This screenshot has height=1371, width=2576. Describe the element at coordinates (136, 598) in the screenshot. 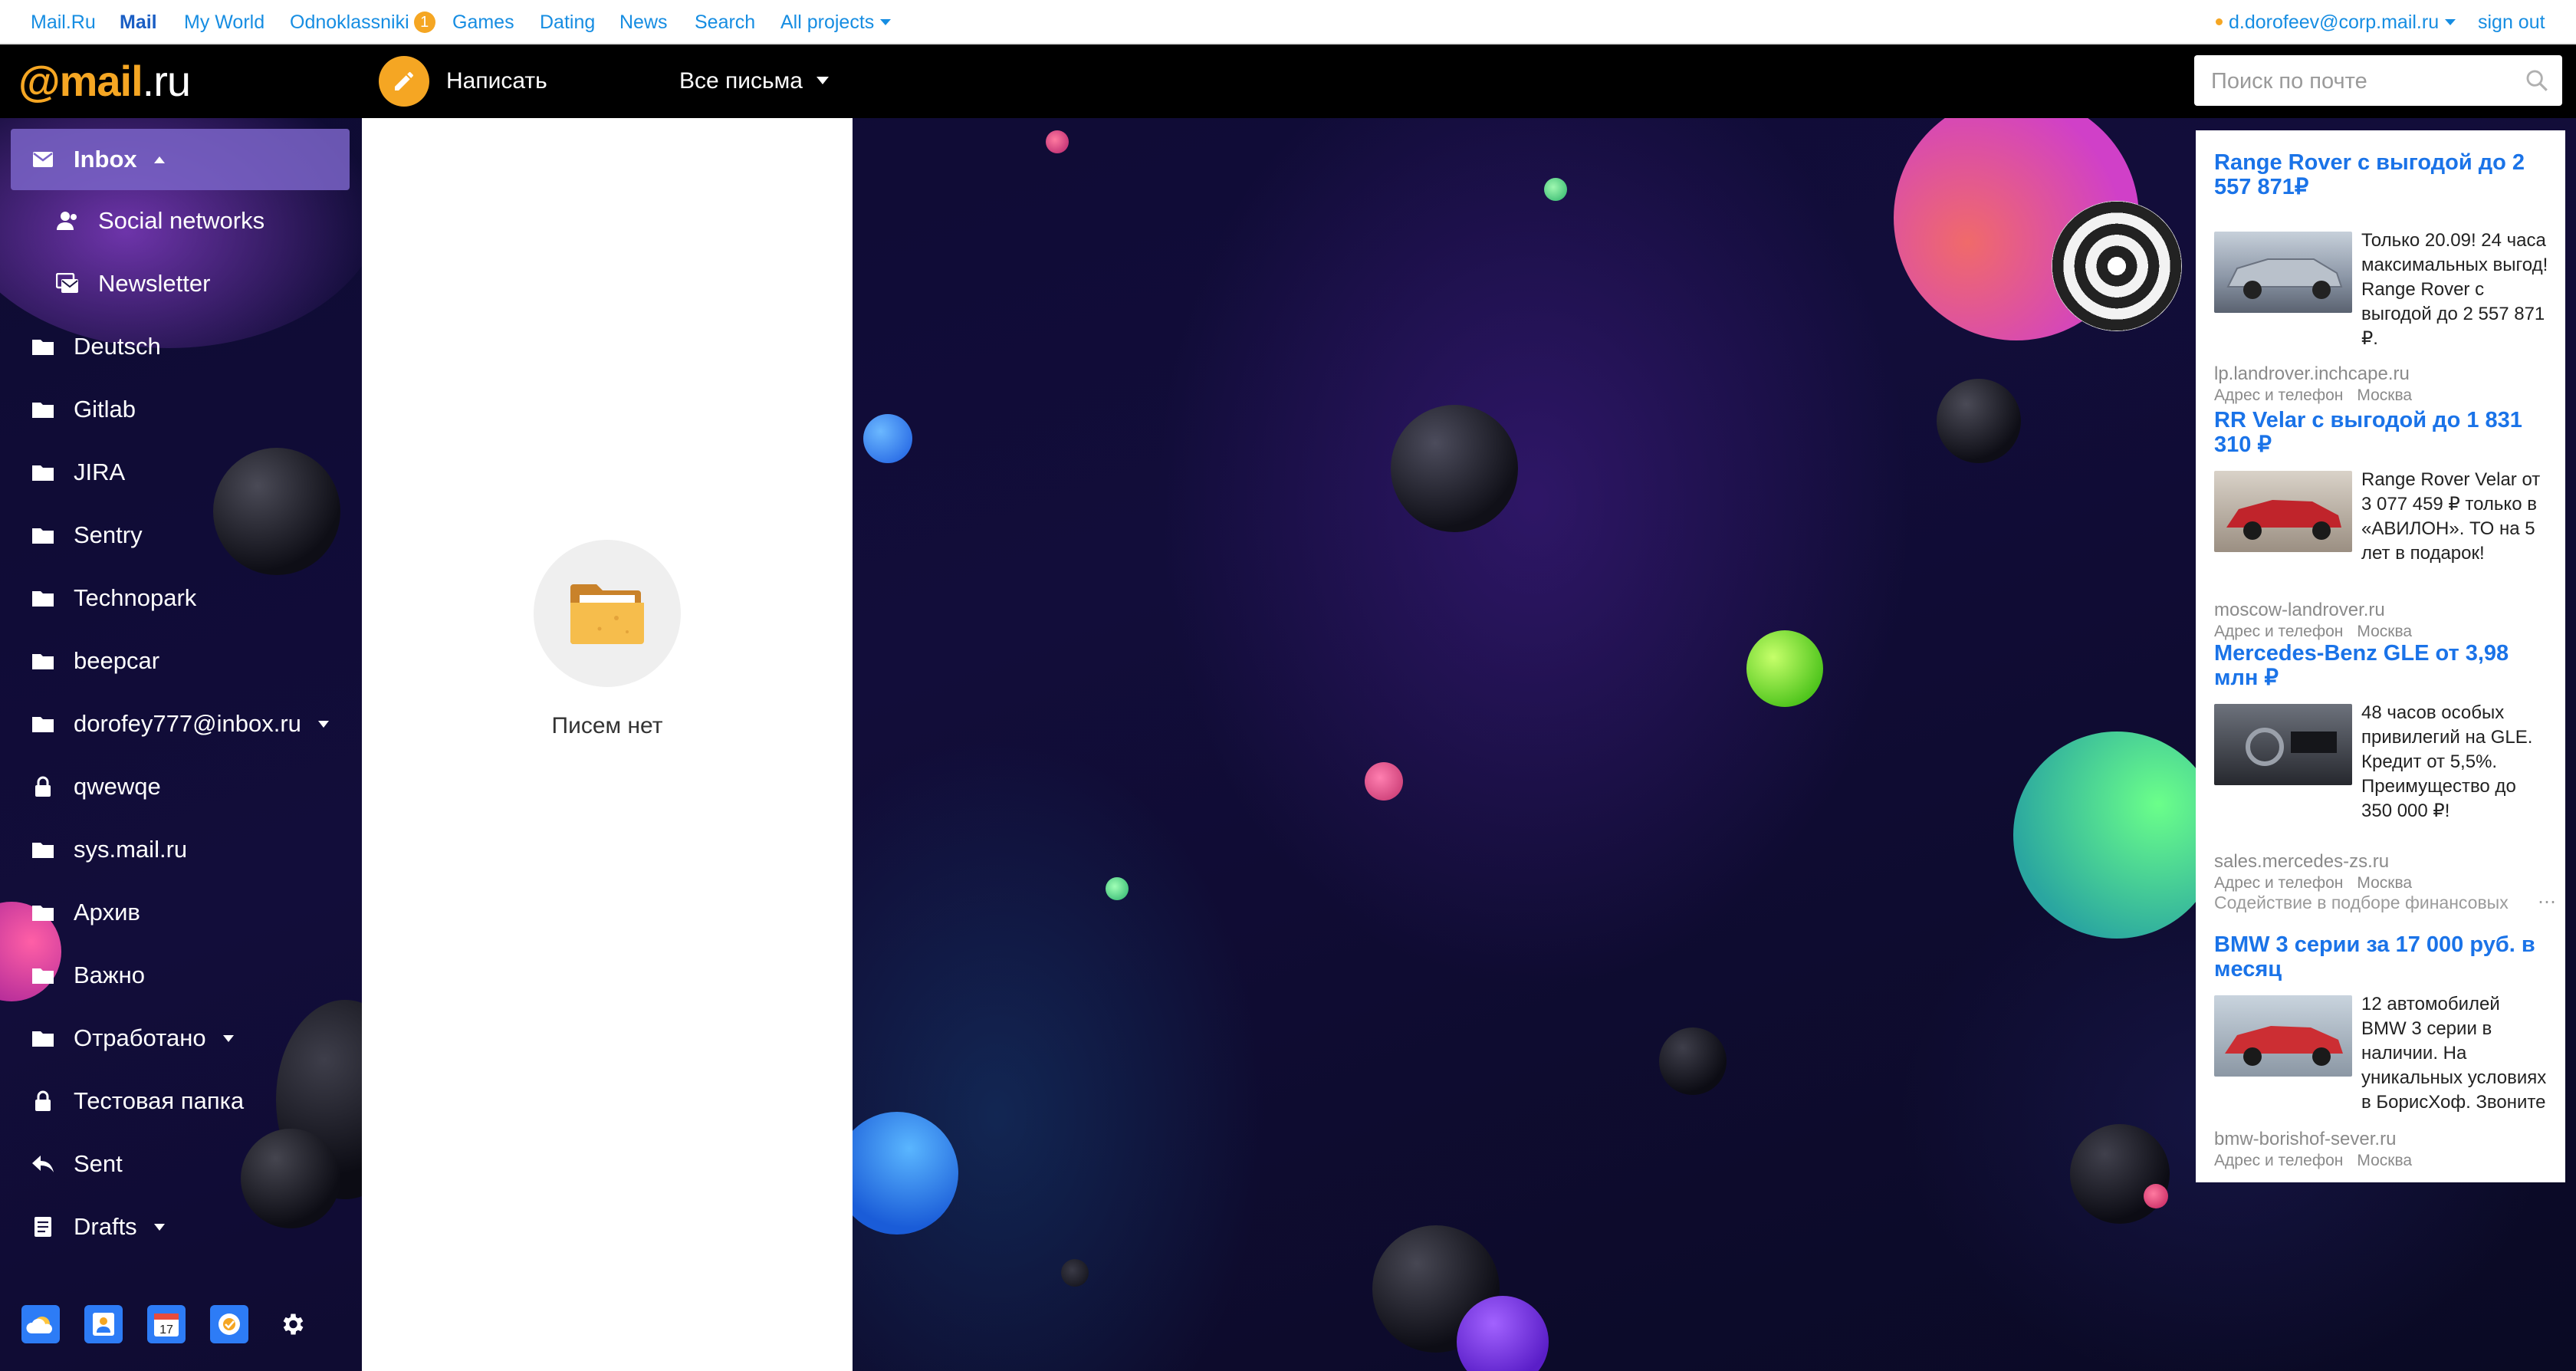

I see `sidebar-item-label: Technopark` at that location.